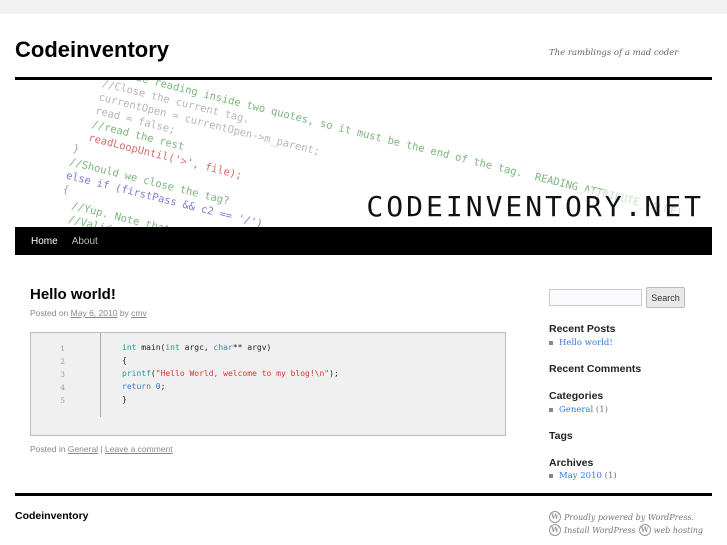 The height and width of the screenshot is (545, 727). Describe the element at coordinates (44, 241) in the screenshot. I see `nav-home: Home` at that location.